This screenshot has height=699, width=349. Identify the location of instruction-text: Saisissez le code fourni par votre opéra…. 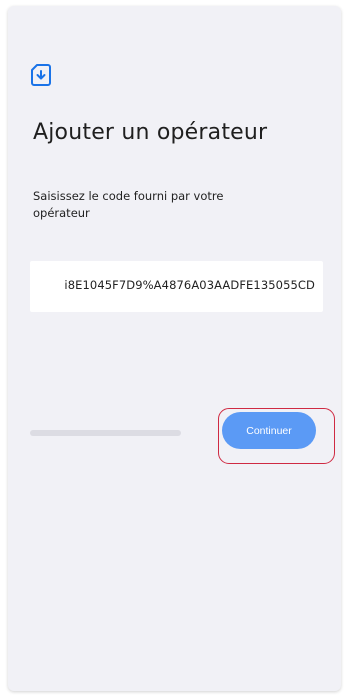
(128, 204).